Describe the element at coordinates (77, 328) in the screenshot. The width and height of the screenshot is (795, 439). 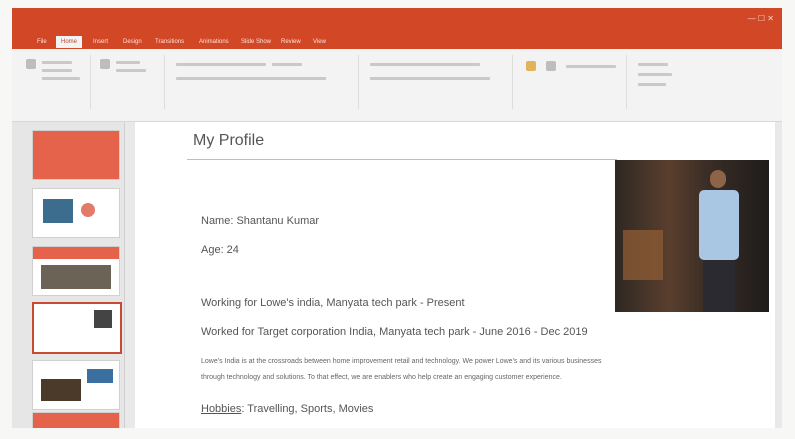
I see `slide-thumbnail-selected` at that location.